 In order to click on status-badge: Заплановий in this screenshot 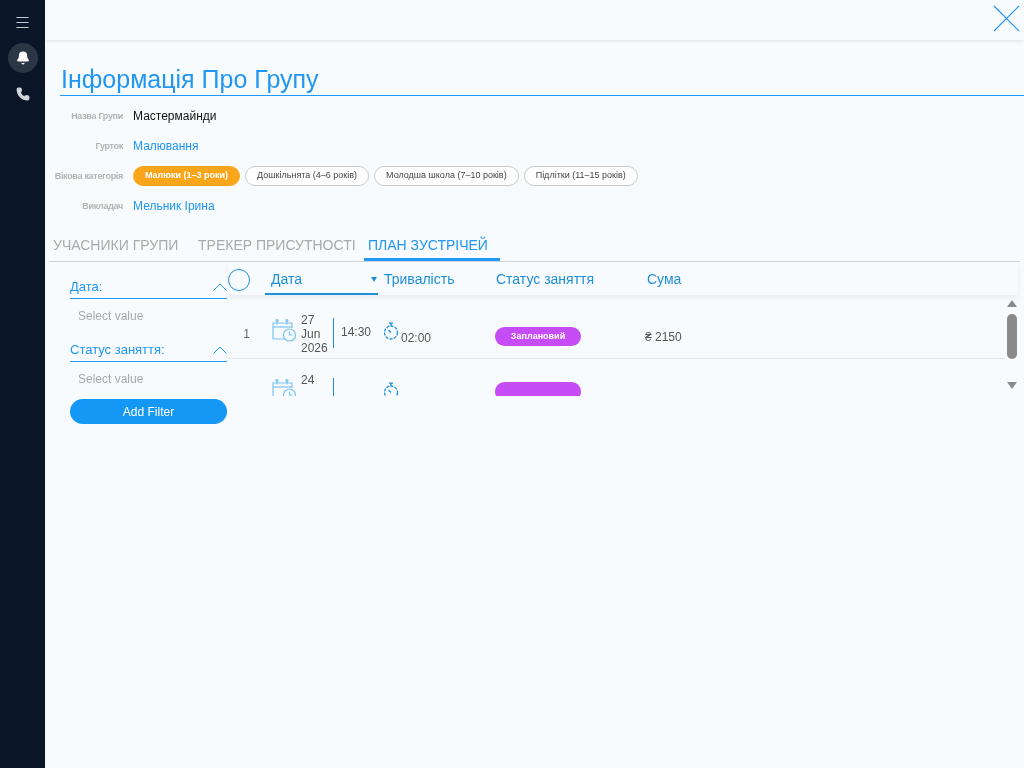, I will do `click(538, 337)`.